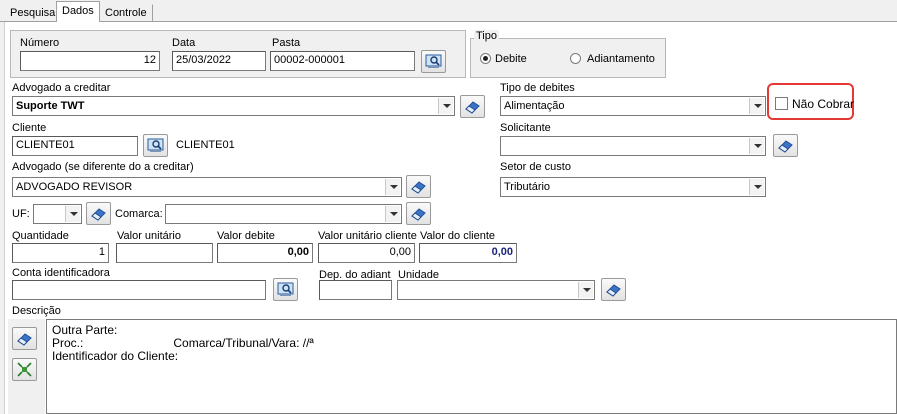 Image resolution: width=897 pixels, height=414 pixels. Describe the element at coordinates (486, 36) in the screenshot. I see `tipo-label: Tipo` at that location.